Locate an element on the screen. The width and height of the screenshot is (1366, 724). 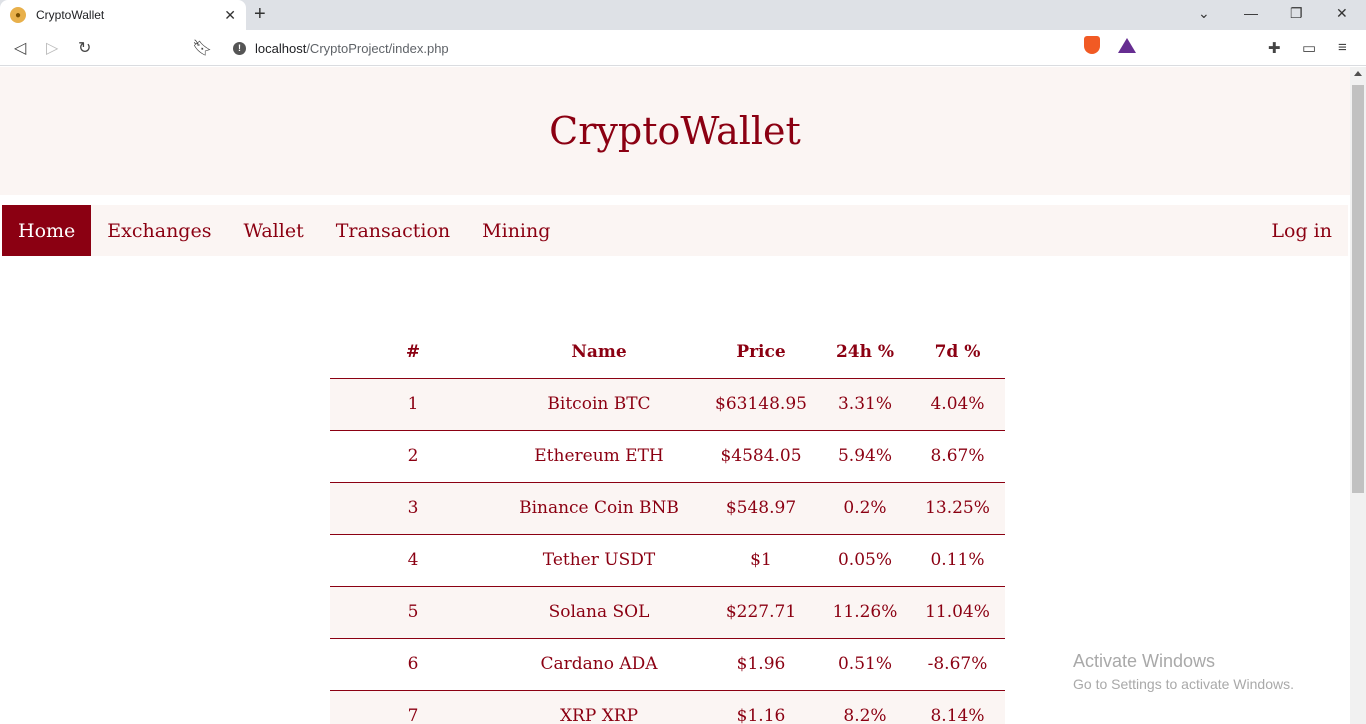
site-info-icon: ! is located at coordinates (239, 48).